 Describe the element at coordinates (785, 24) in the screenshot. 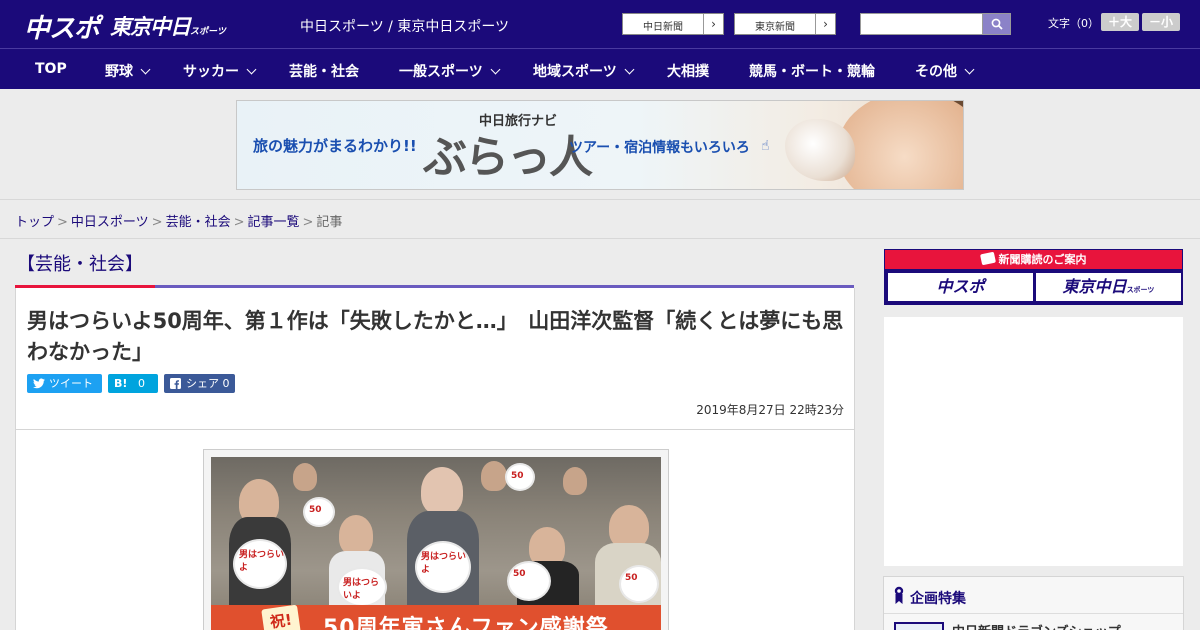

I see `tokyo-shimbun-button: 東京新聞 ›` at that location.